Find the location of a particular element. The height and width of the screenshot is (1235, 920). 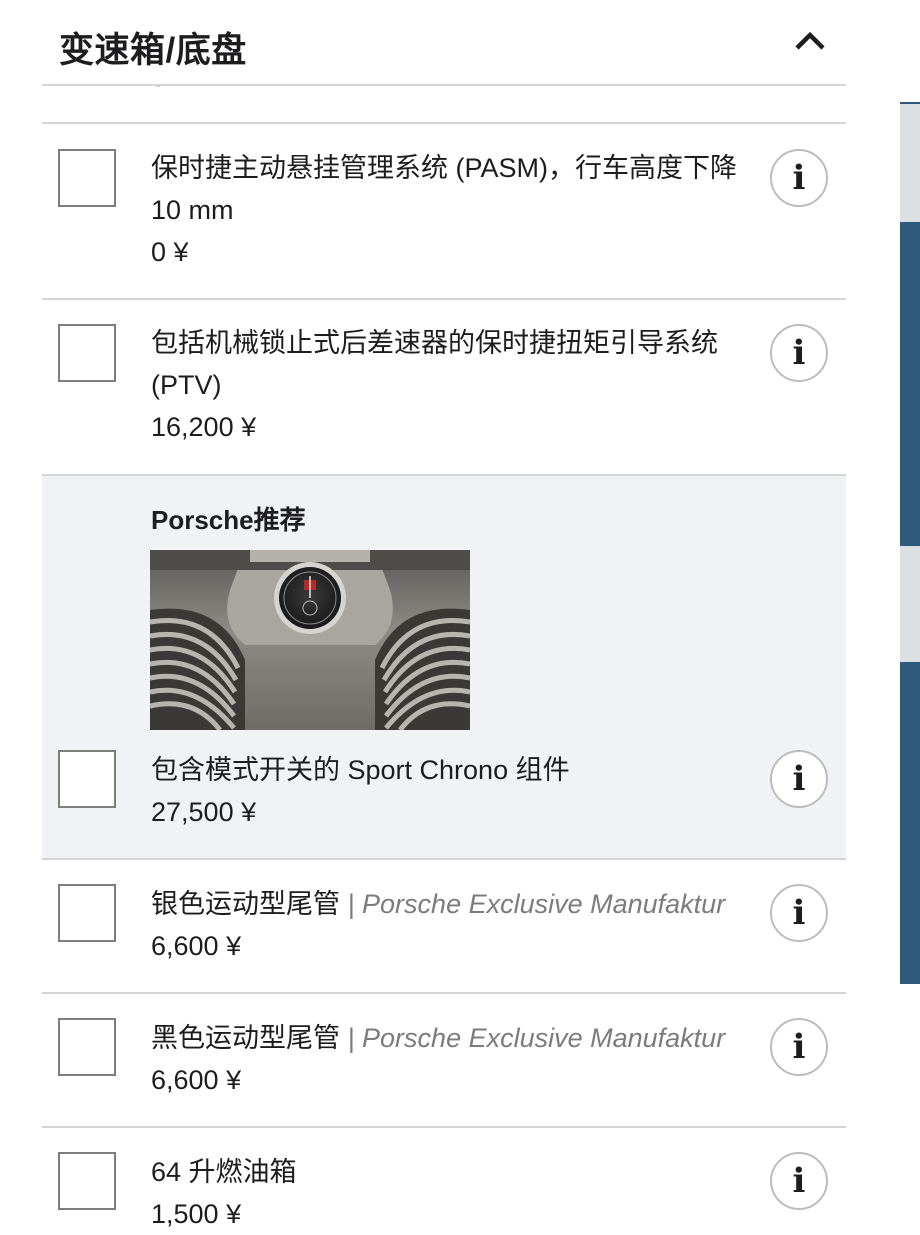

option-name: 保时捷主动悬挂管理系统 (PASM)，行车高度下降 10 mm is located at coordinates (444, 189).